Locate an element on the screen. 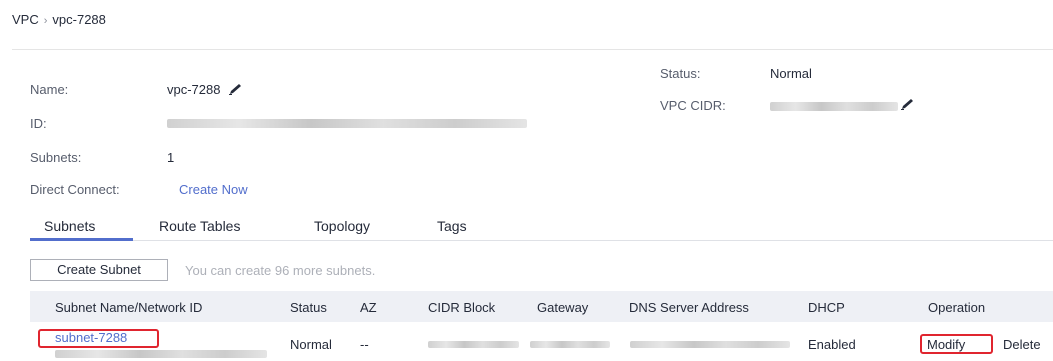 The height and width of the screenshot is (361, 1053). row-gateway-redacted is located at coordinates (570, 344).